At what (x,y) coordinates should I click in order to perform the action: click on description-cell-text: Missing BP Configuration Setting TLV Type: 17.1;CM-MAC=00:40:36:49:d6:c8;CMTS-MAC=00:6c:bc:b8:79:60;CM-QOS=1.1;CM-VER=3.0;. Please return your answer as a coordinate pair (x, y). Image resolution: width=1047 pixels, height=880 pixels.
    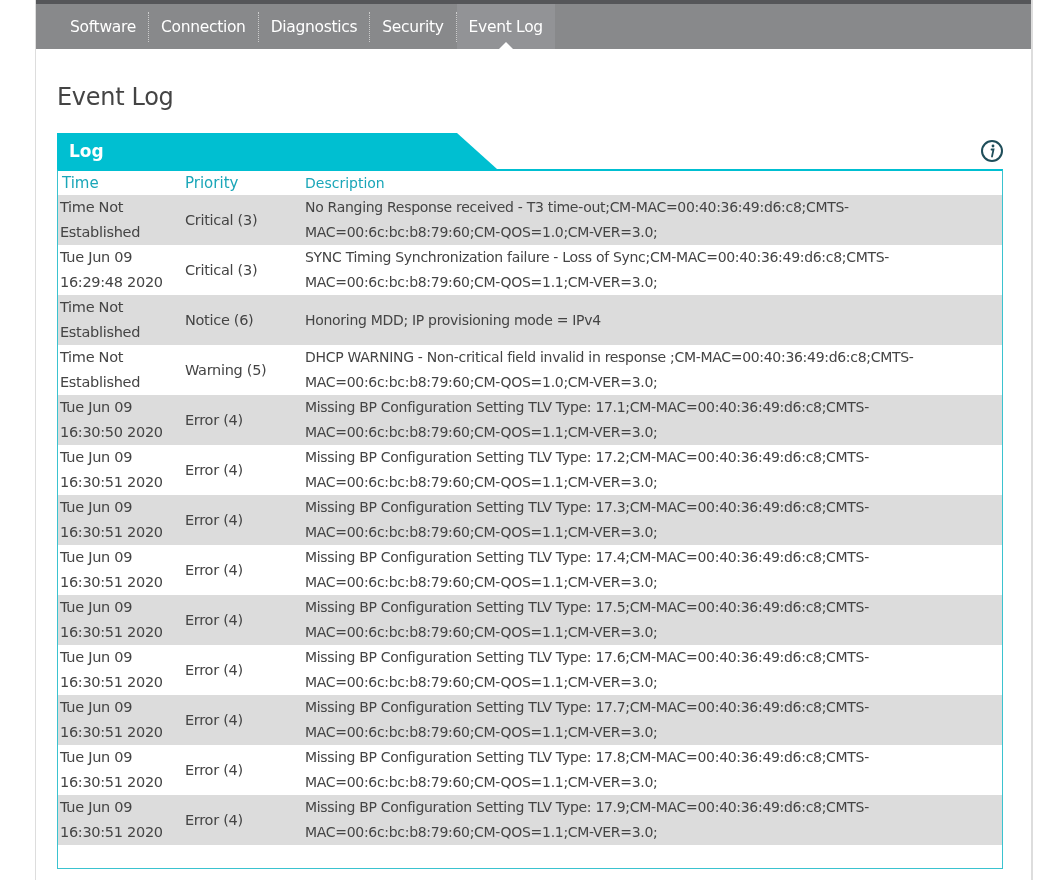
    Looking at the image, I should click on (587, 420).